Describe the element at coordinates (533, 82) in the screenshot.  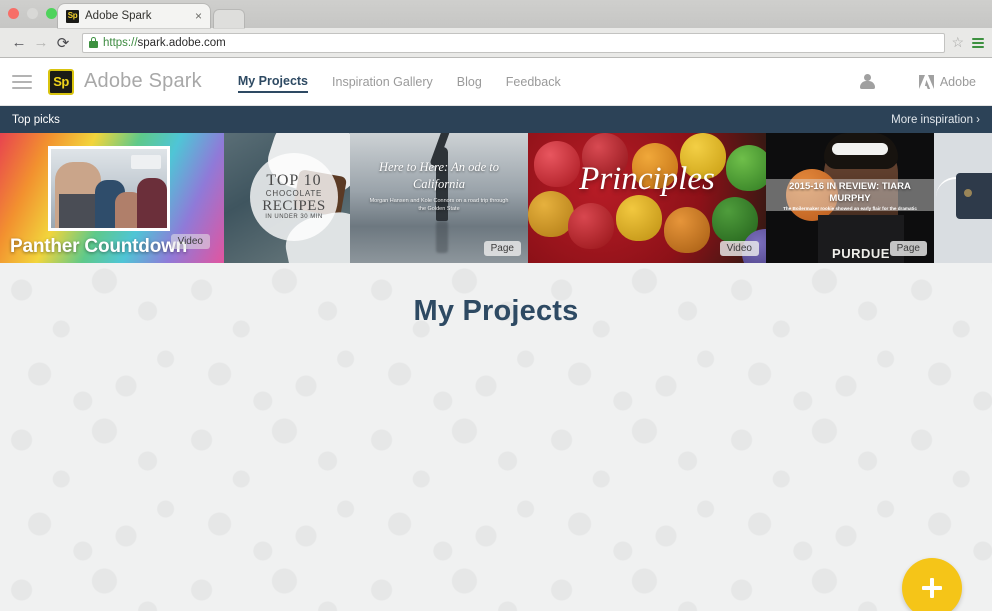
I see `nav-link-feedback: Feedback` at that location.